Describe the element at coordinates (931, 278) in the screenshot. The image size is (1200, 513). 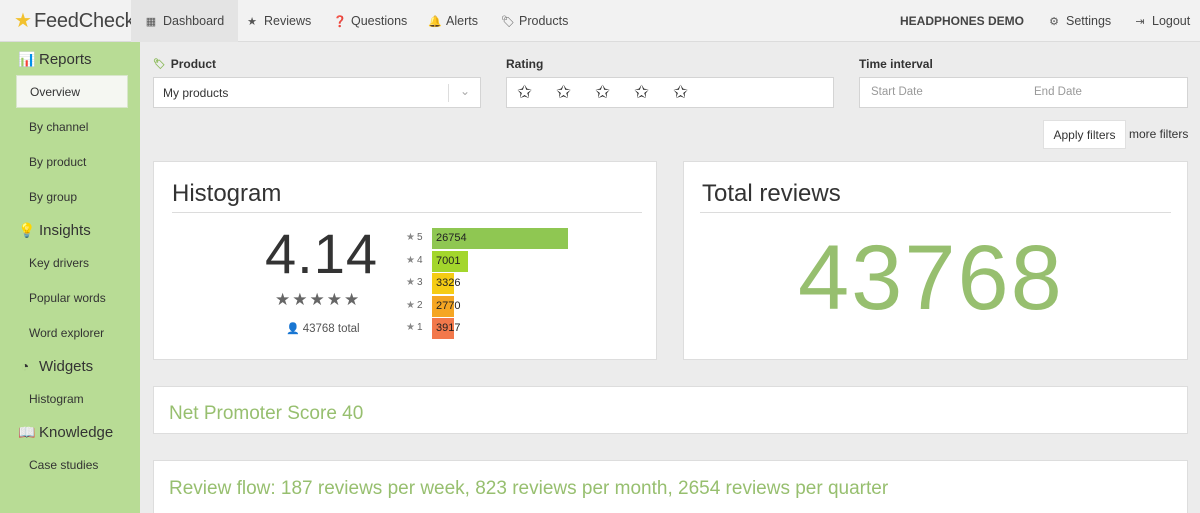
I see `total-reviews-value: 43768` at that location.